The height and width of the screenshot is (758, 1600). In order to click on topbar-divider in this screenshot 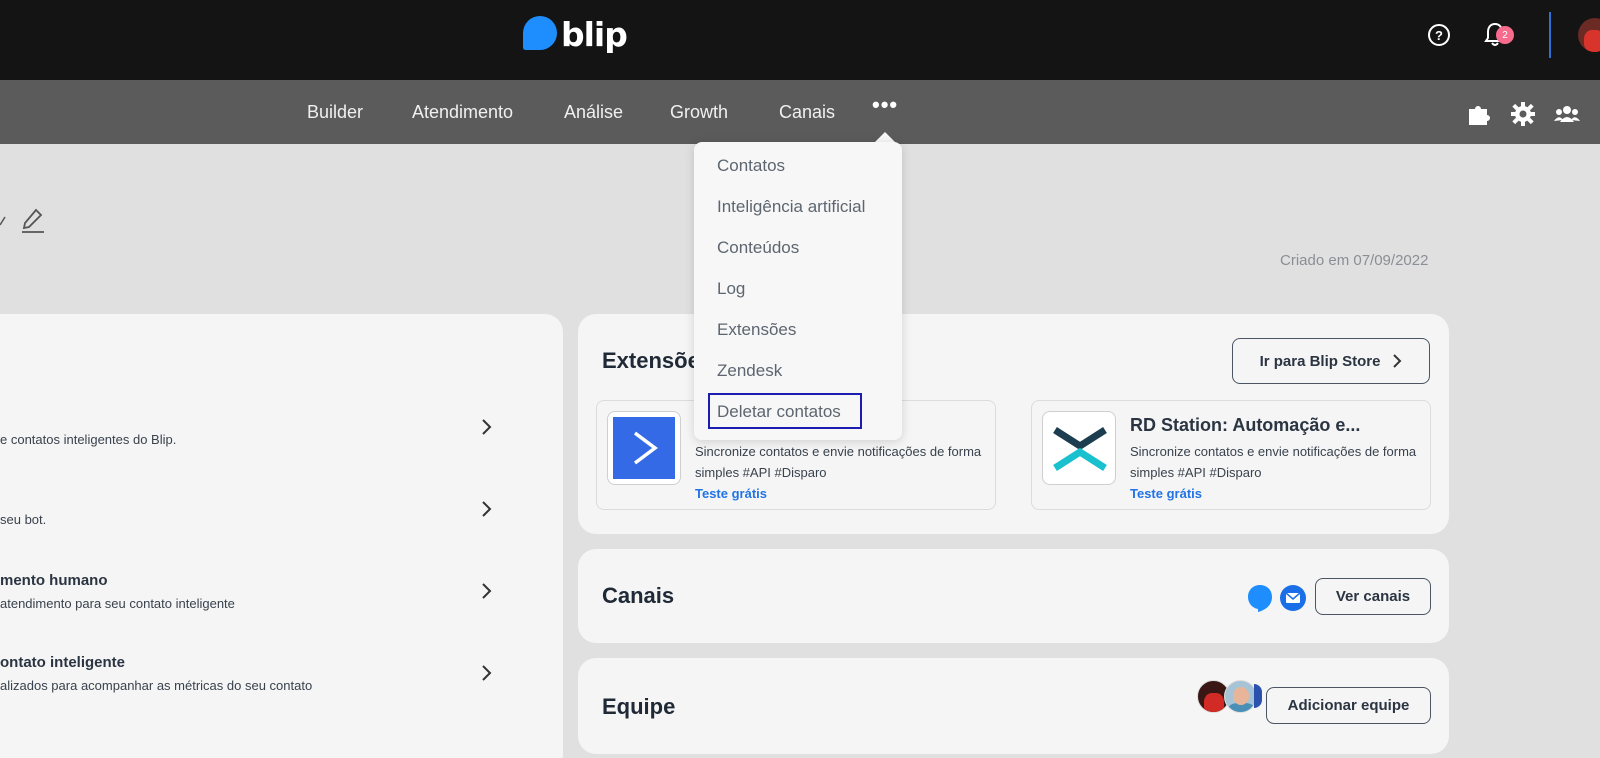, I will do `click(1550, 35)`.